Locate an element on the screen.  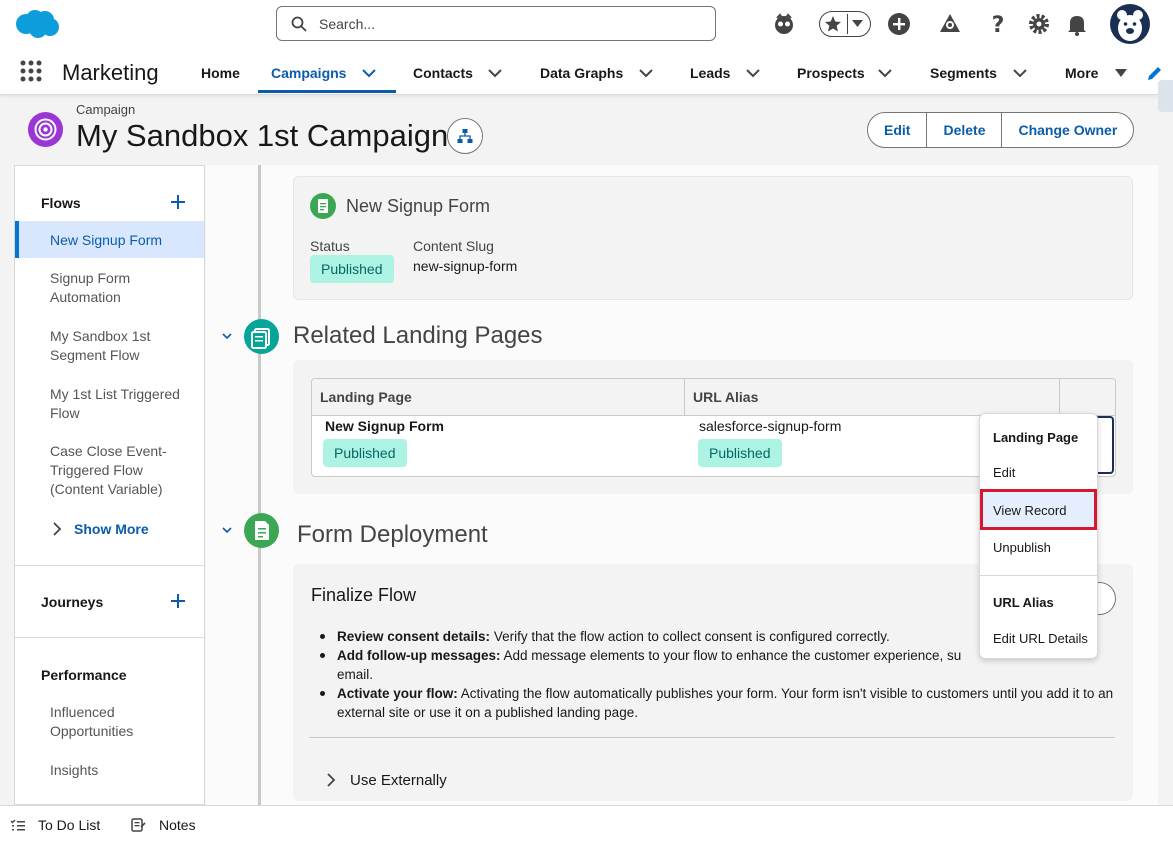
favorites-star-icon is located at coordinates (833, 24).